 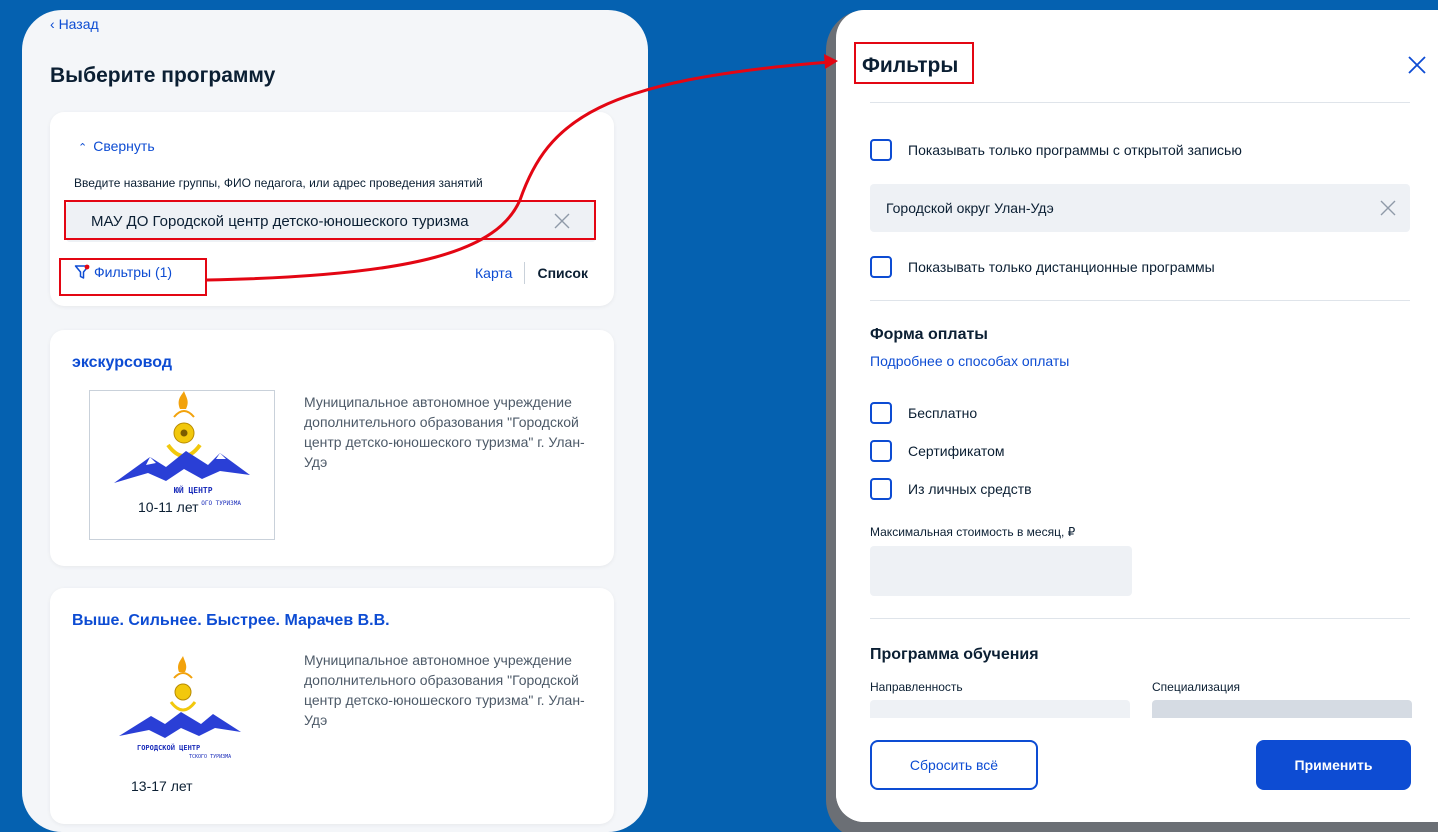 What do you see at coordinates (122, 363) in the screenshot?
I see `program-title: экскурсовод` at bounding box center [122, 363].